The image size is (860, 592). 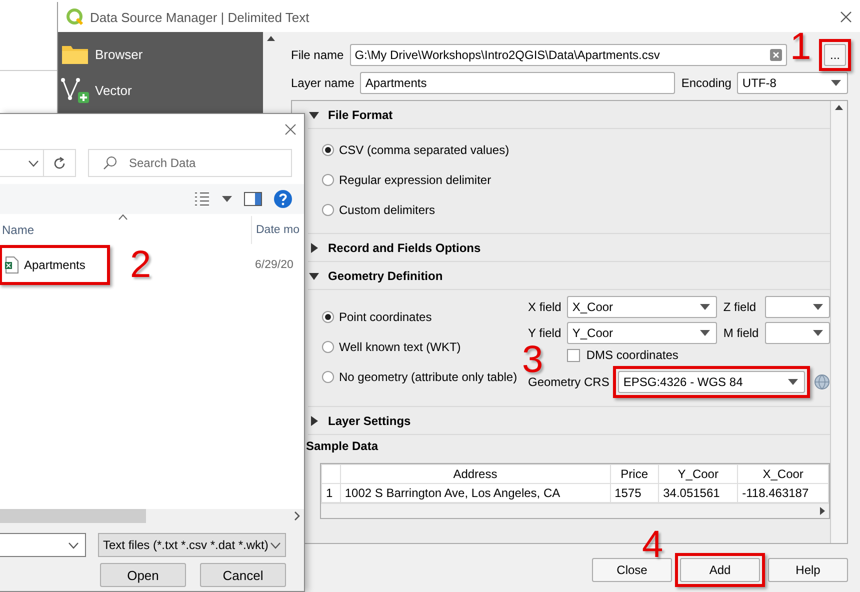 What do you see at coordinates (642, 307) in the screenshot?
I see `x-field-dropdown: X_Coor` at bounding box center [642, 307].